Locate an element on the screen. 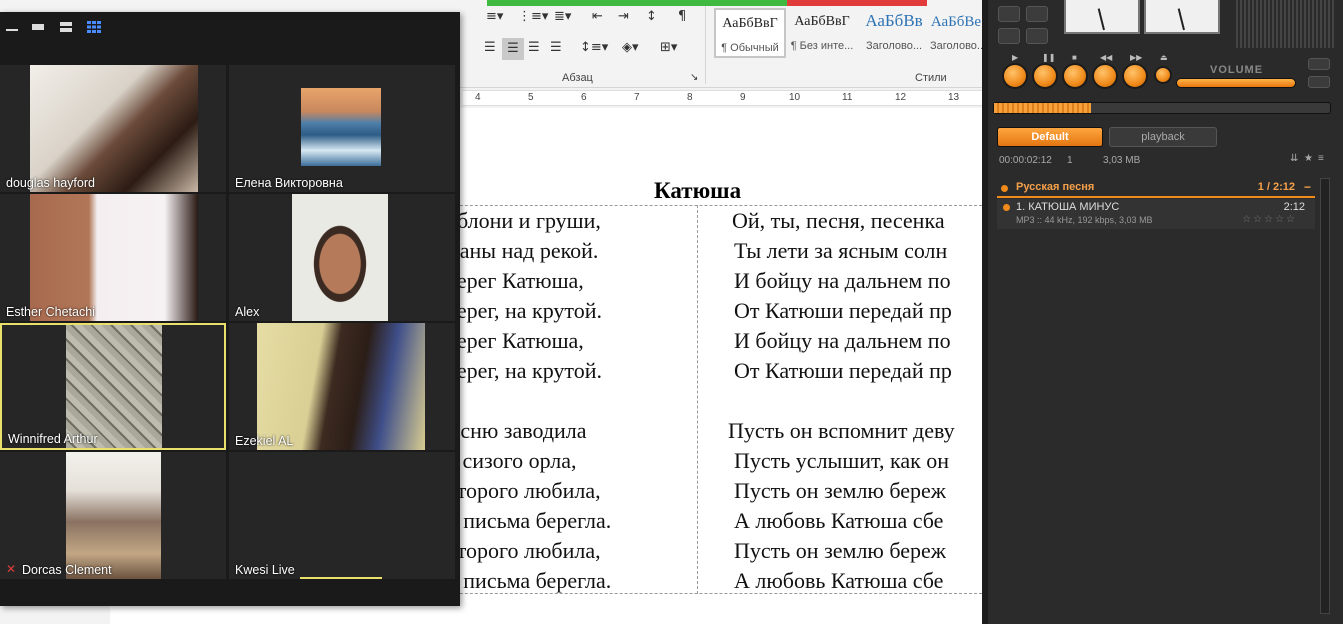  gallery-view-icon is located at coordinates (94, 27).